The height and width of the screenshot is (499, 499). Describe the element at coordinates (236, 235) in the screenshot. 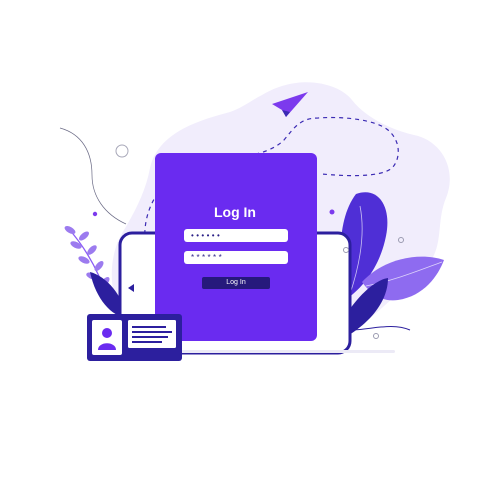

I see `username-field: ••••••` at that location.